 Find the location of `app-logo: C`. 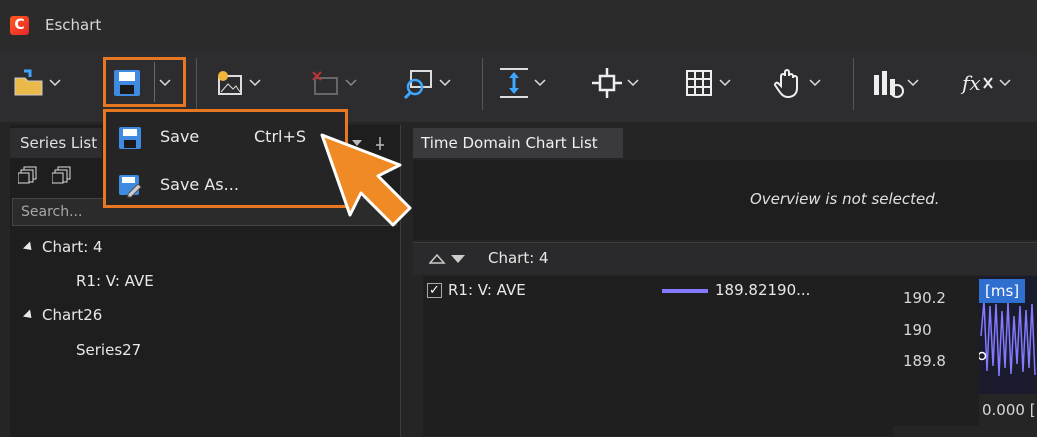

app-logo: C is located at coordinates (19, 25).